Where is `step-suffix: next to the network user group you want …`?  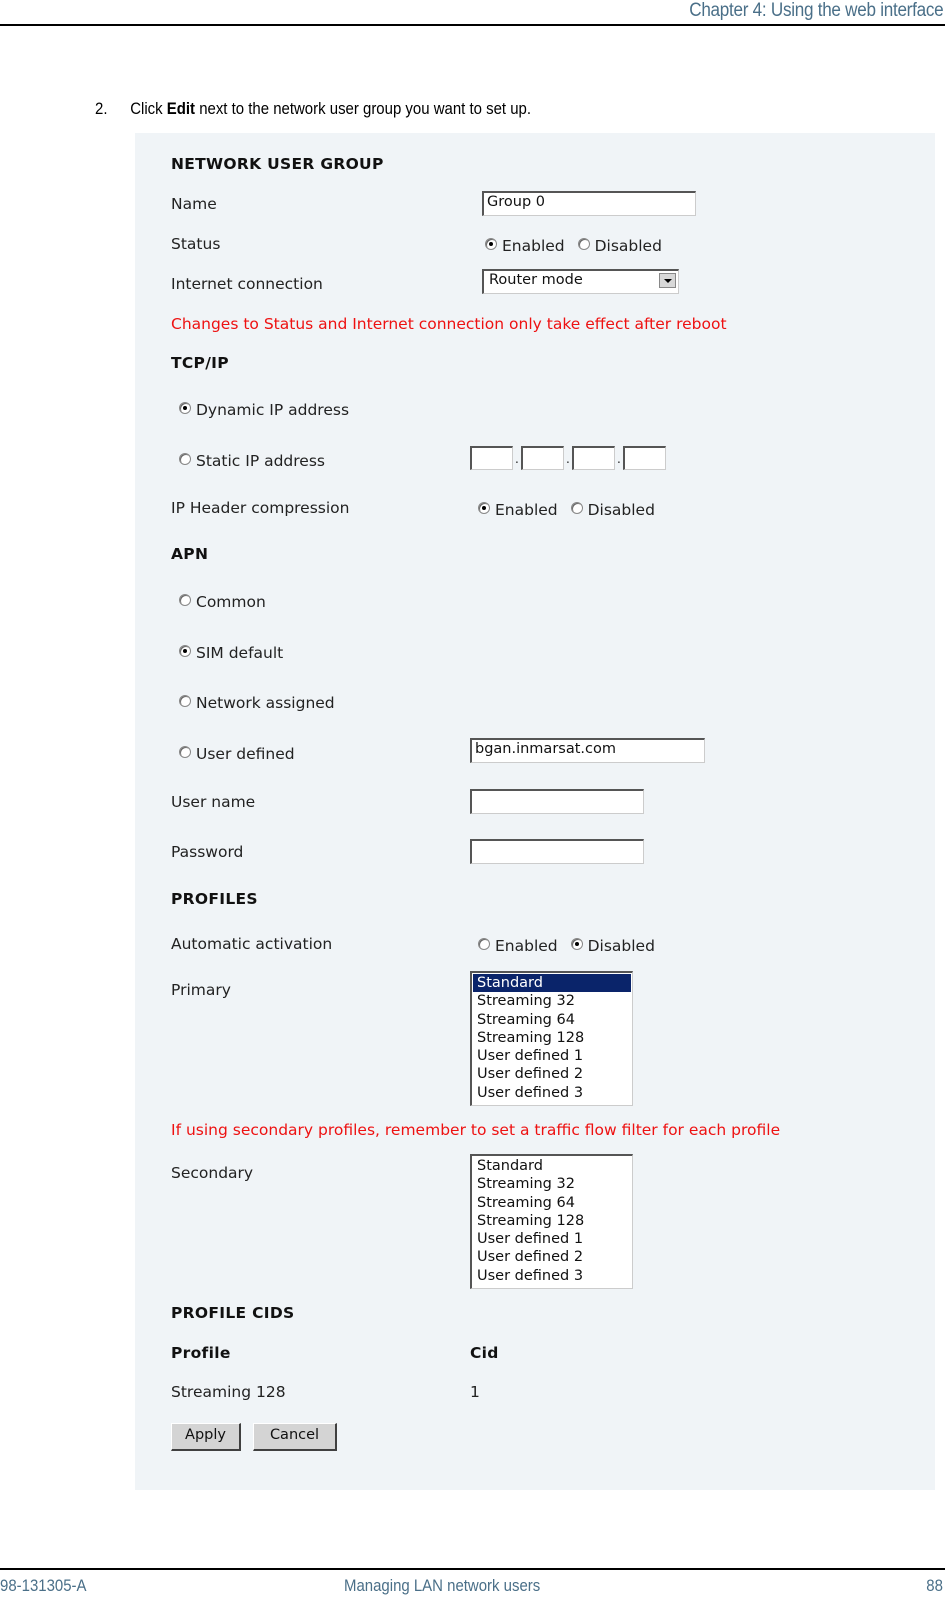
step-suffix: next to the network user group you want … is located at coordinates (363, 108).